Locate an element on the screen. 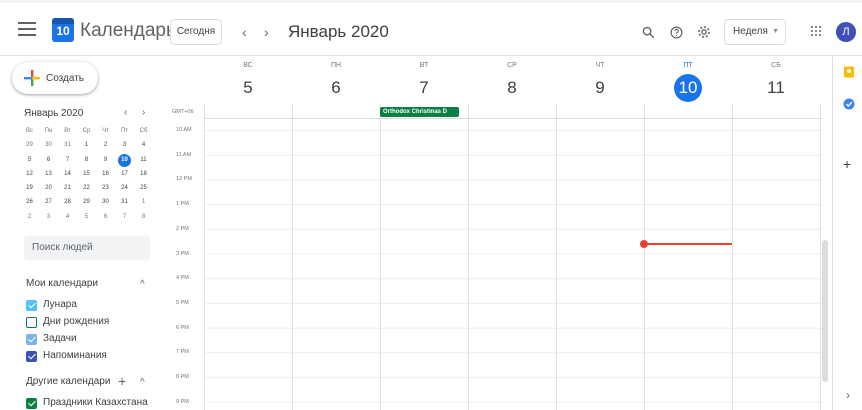 Image resolution: width=862 pixels, height=410 pixels. keep-icon is located at coordinates (849, 72).